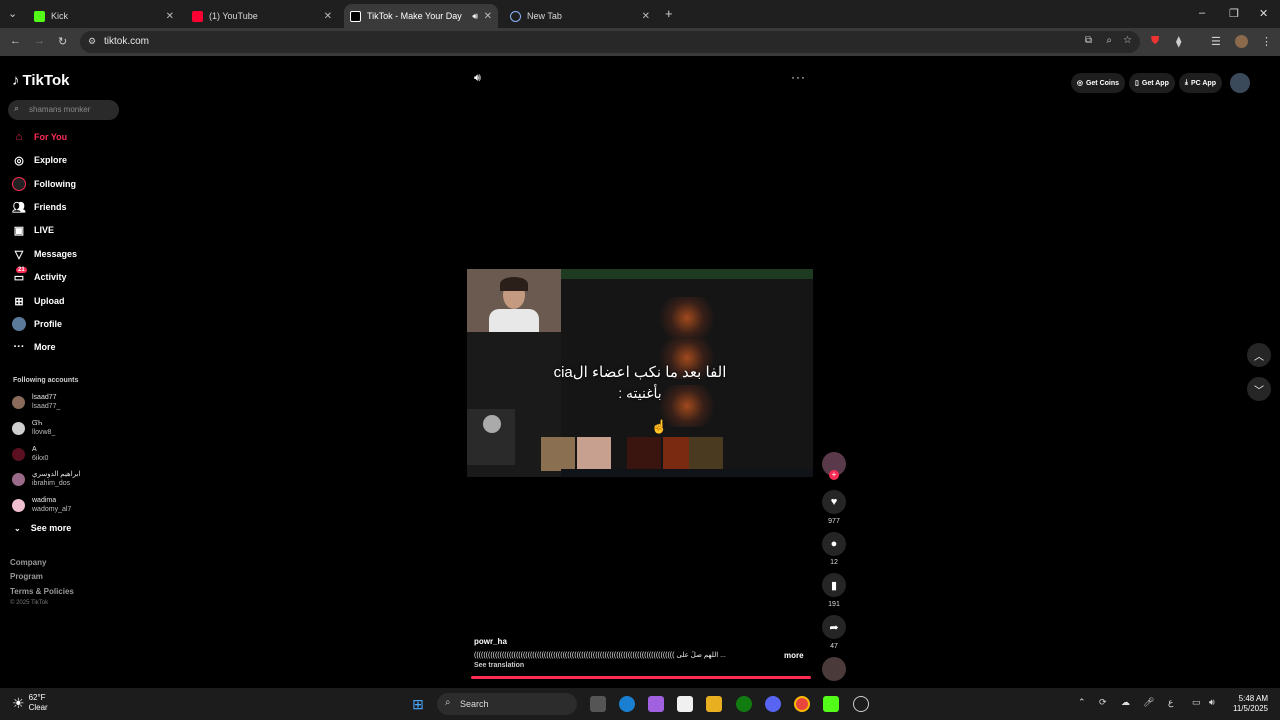 This screenshot has width=1280, height=720. Describe the element at coordinates (834, 544) in the screenshot. I see `comment-button: ●` at that location.